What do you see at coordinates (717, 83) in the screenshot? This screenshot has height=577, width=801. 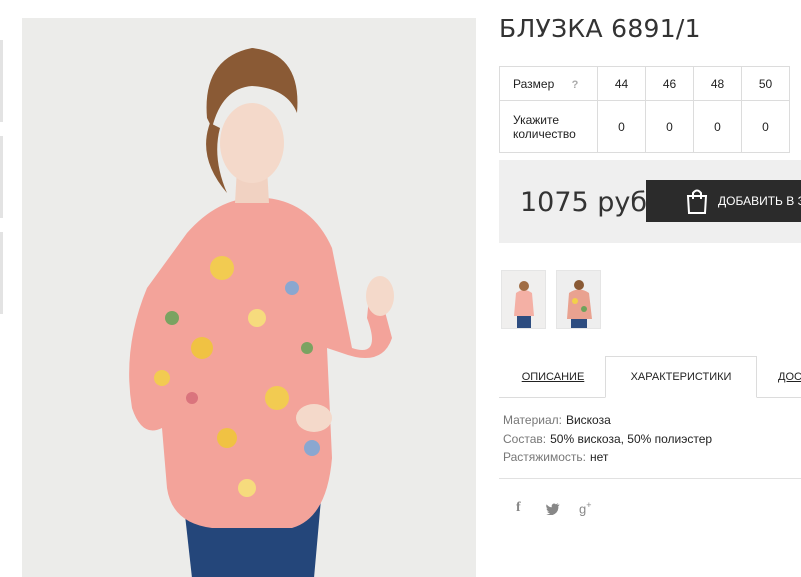 I see `size-cell: 48` at bounding box center [717, 83].